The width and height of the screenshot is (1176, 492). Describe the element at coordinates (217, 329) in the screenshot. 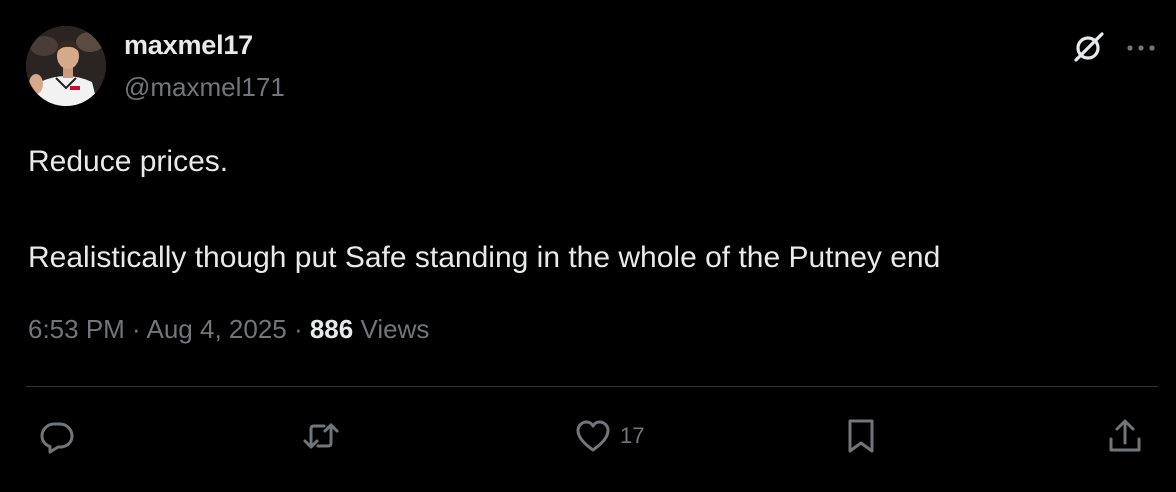

I see `tweet-date: Aug 4, 2025` at that location.